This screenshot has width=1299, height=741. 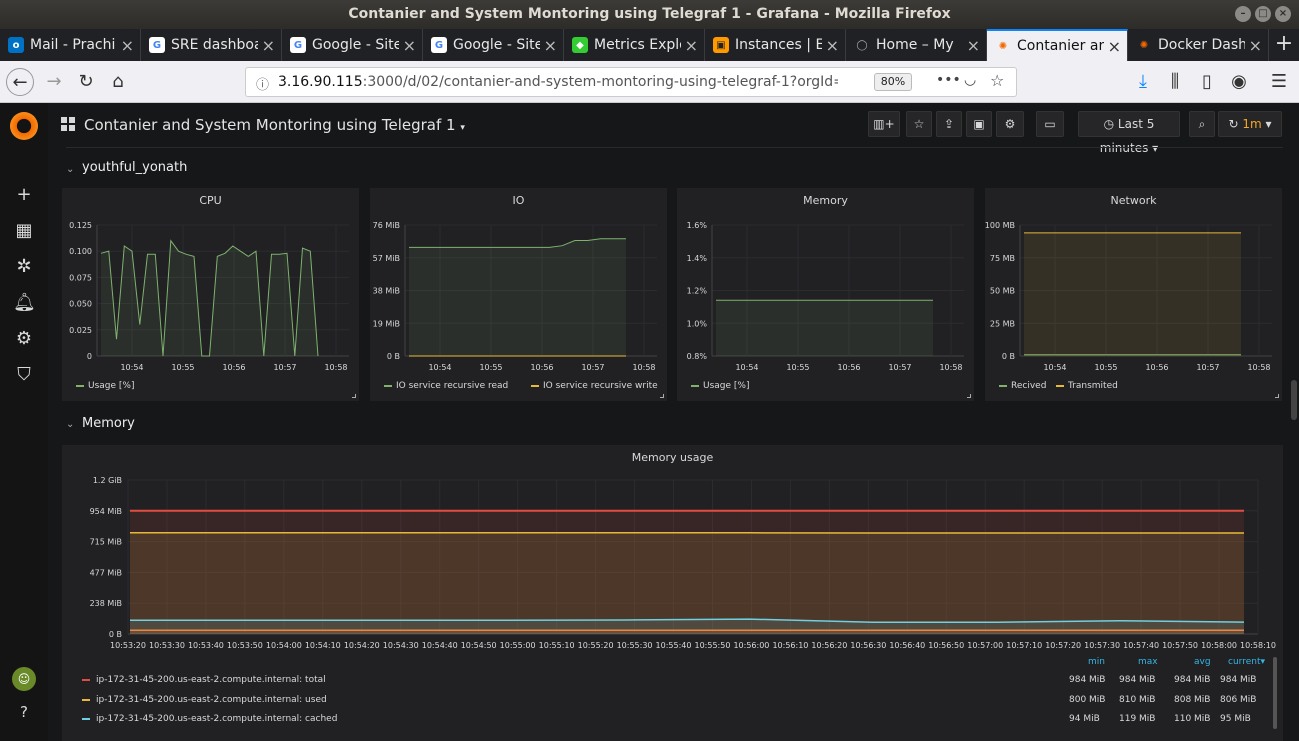 What do you see at coordinates (1243, 14) in the screenshot?
I see `minimize-button: –` at bounding box center [1243, 14].